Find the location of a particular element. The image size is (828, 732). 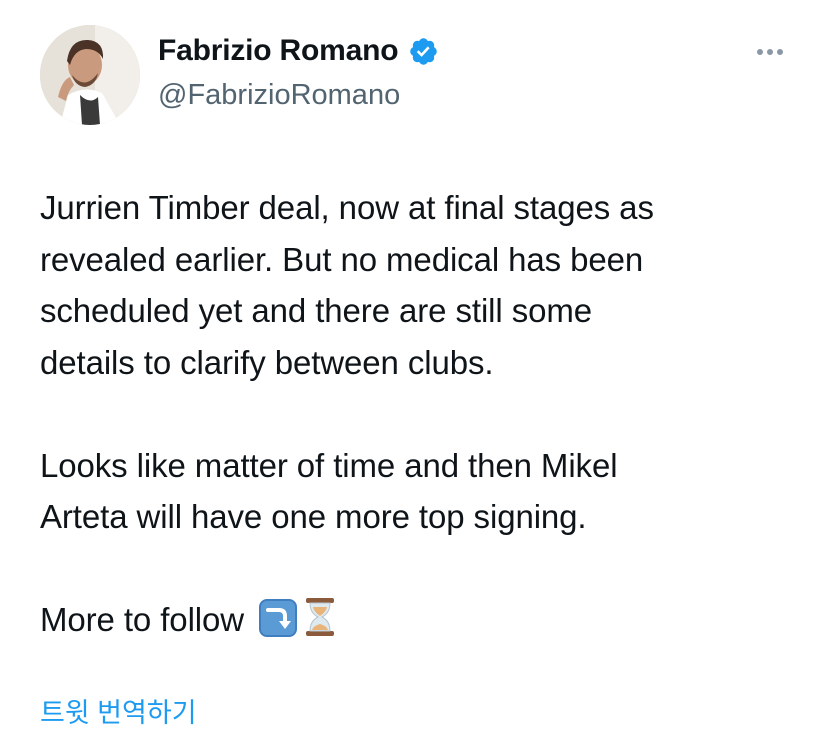

profile-photo is located at coordinates (90, 75).